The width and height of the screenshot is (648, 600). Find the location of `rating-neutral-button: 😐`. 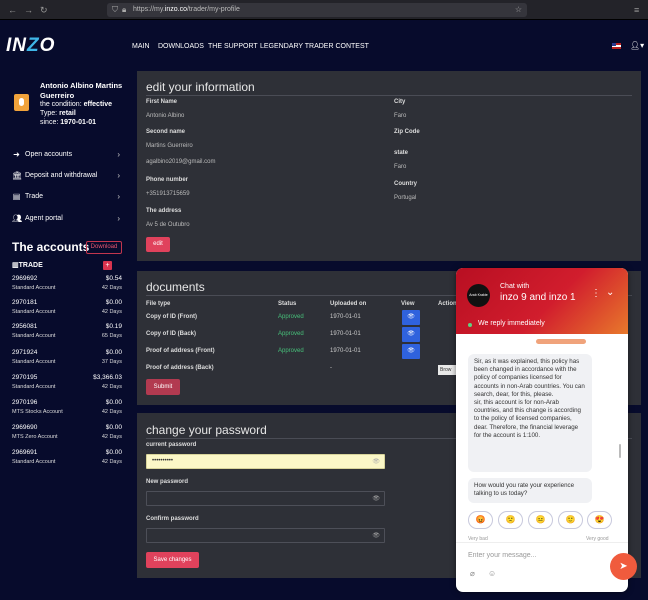

rating-neutral-button: 😐 is located at coordinates (540, 520).